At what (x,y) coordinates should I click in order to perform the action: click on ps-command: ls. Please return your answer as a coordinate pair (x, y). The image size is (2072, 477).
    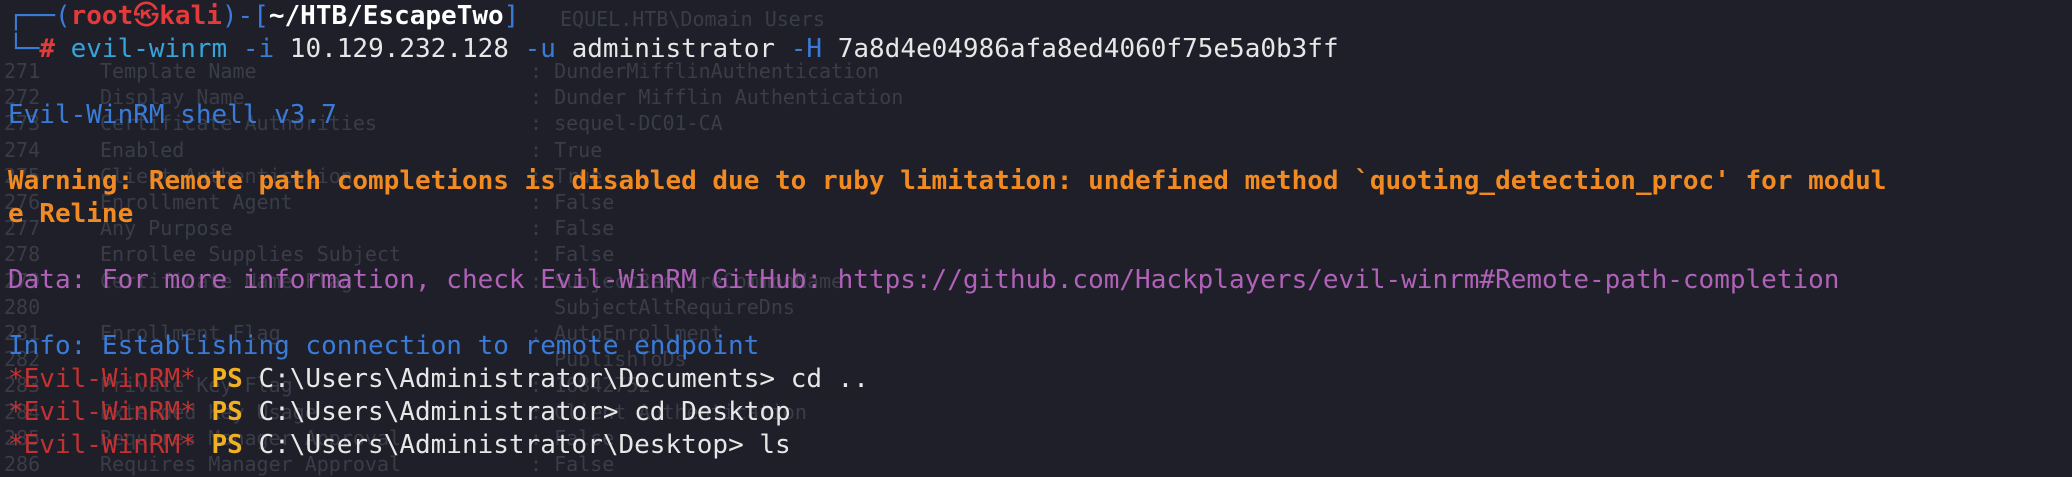
    Looking at the image, I should click on (775, 445).